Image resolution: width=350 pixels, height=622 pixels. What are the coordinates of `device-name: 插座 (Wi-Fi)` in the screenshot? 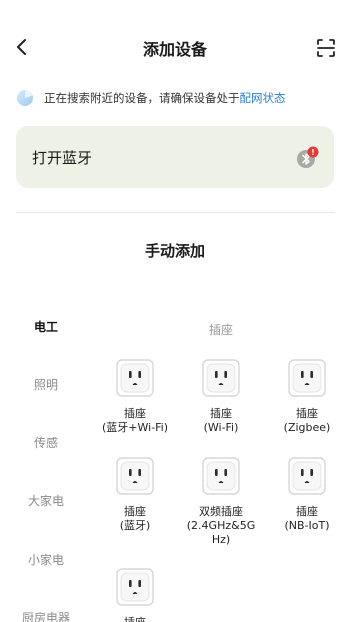 It's located at (221, 420).